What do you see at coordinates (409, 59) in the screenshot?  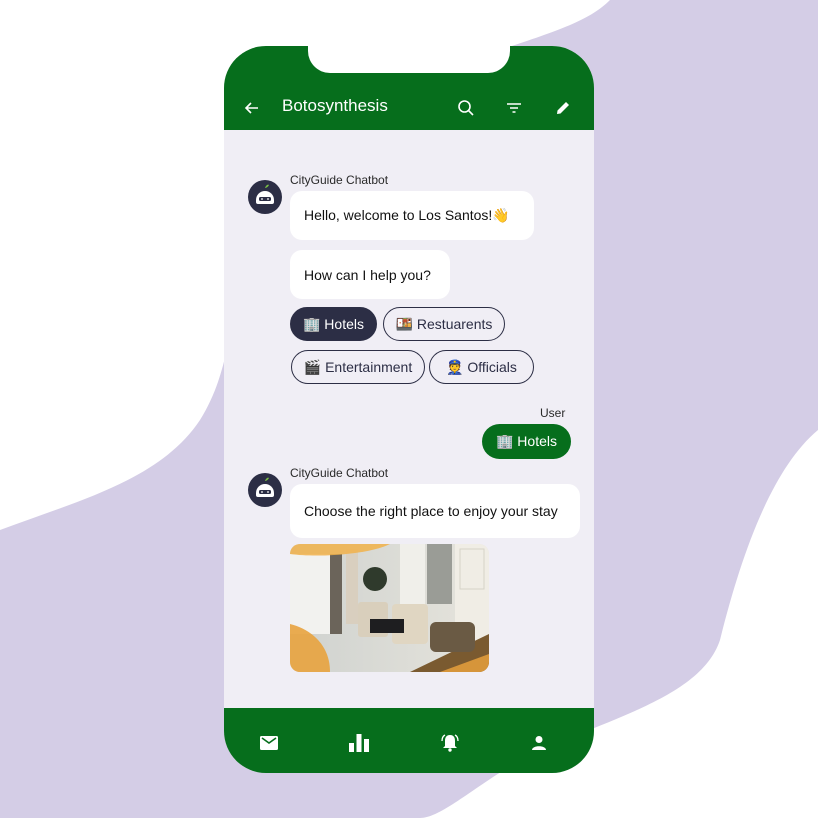 I see `phone-notch` at bounding box center [409, 59].